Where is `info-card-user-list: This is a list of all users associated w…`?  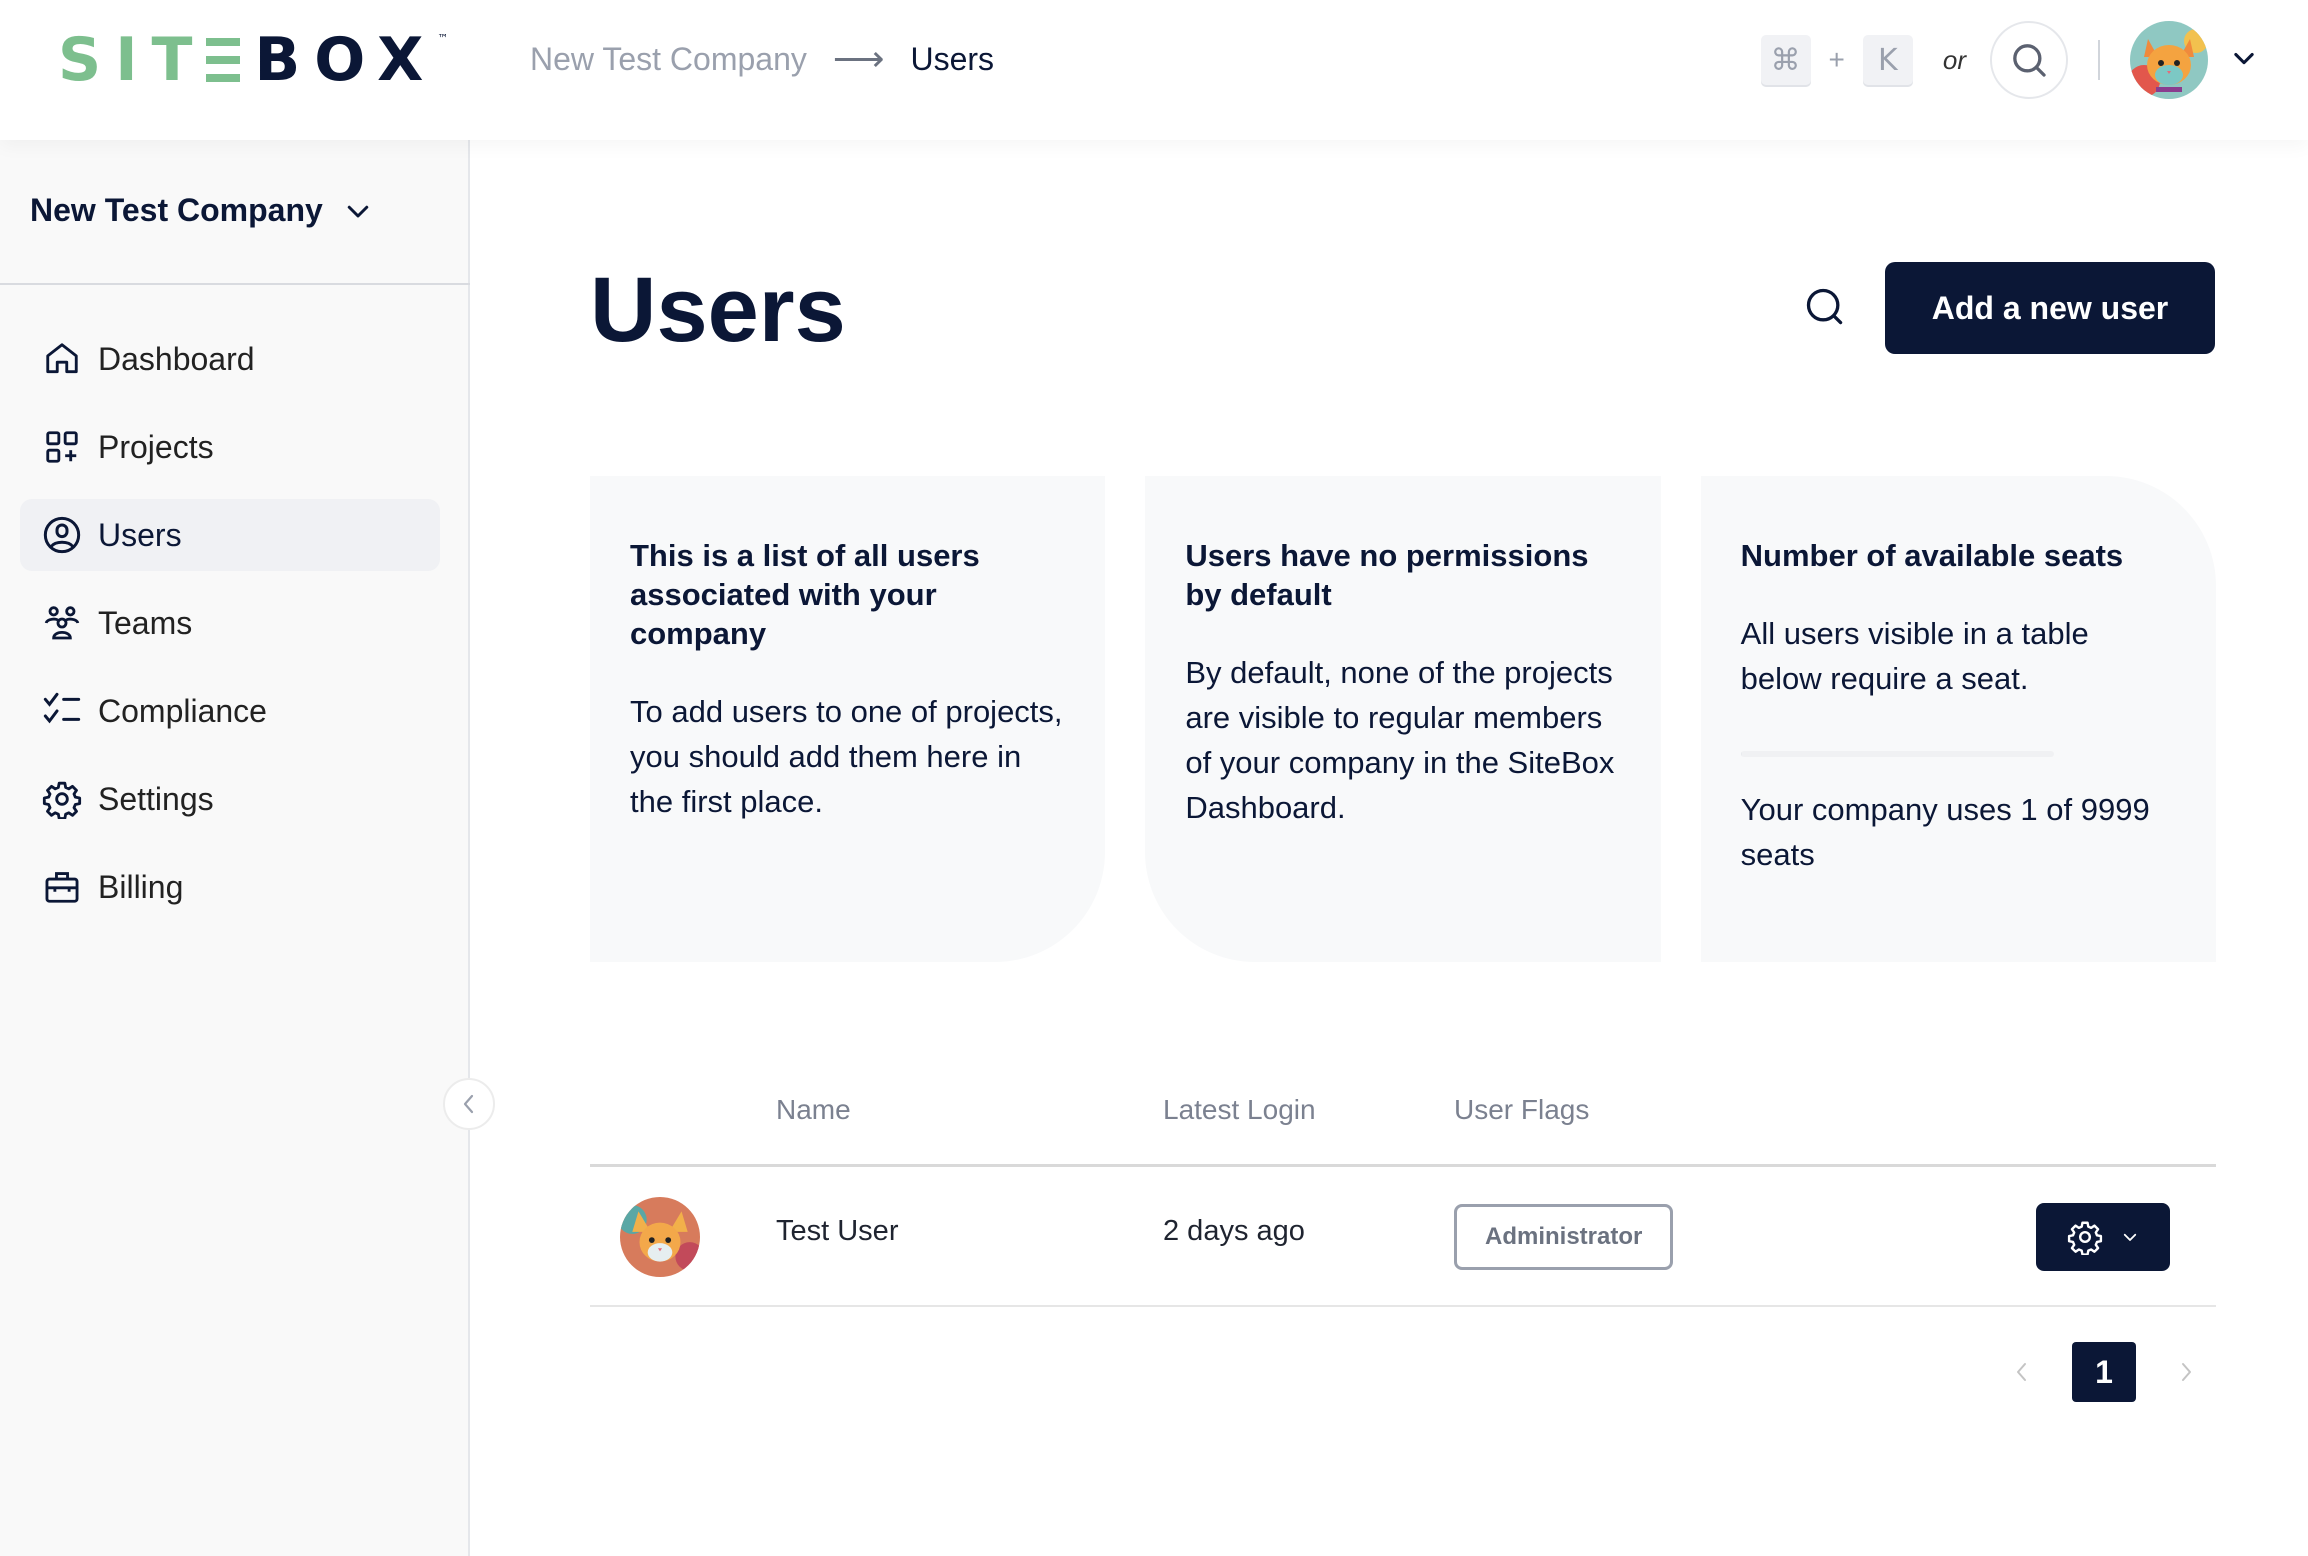
info-card-user-list: This is a list of all users associated w… is located at coordinates (848, 719).